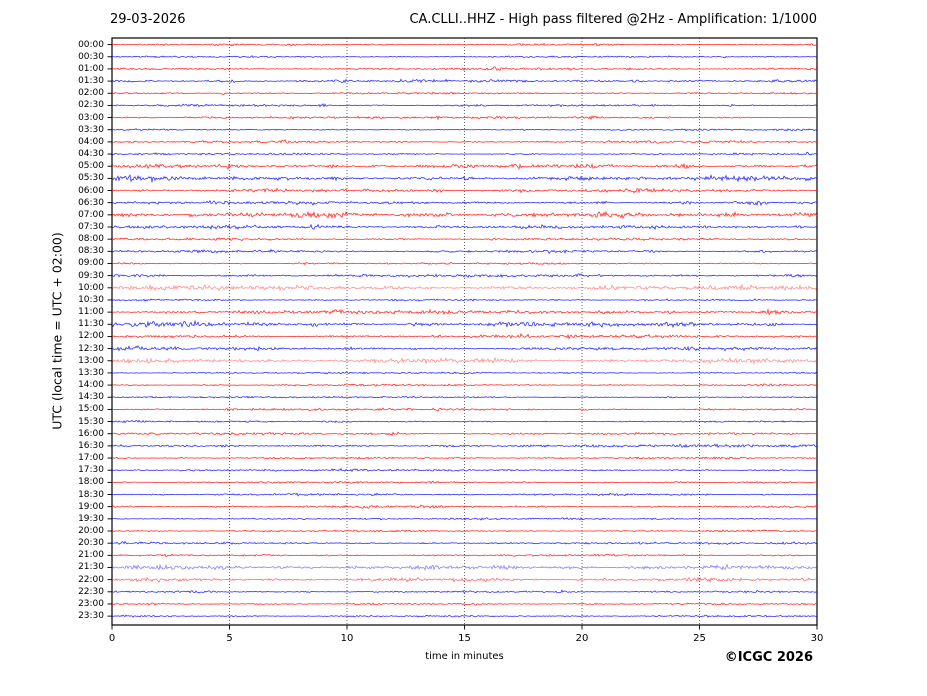  What do you see at coordinates (582, 638) in the screenshot?
I see `x-tick-label: 20` at bounding box center [582, 638].